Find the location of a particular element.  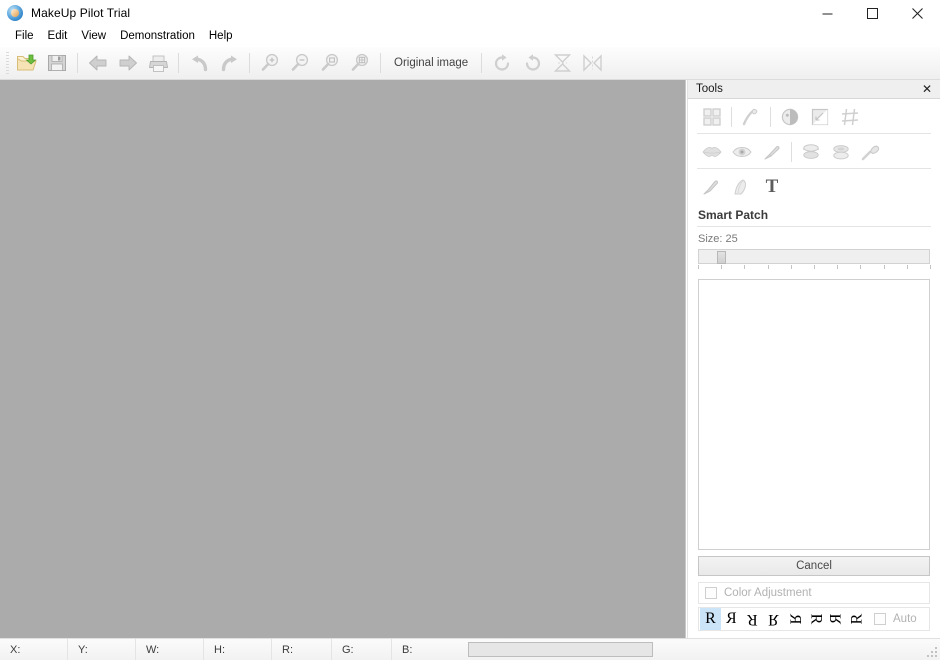

tool-soft-brush-button is located at coordinates (742, 187).